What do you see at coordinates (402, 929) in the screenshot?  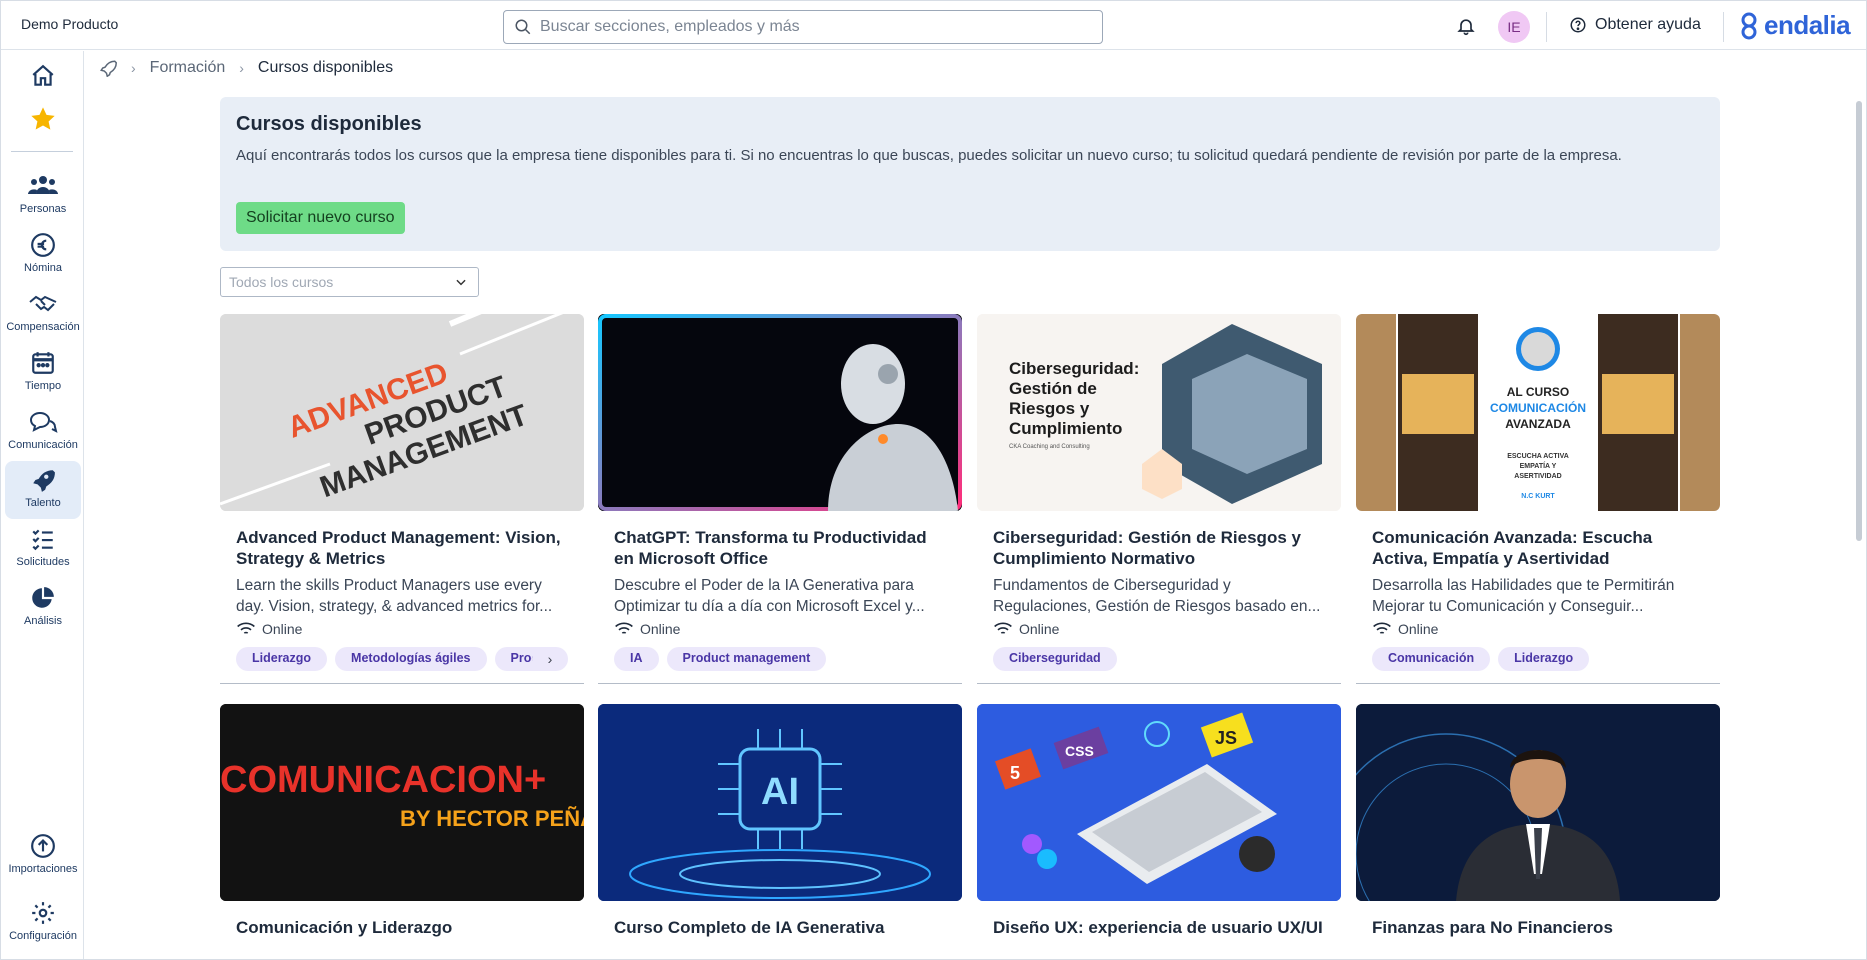 I see `course-title: Comunicación y Liderazgo` at bounding box center [402, 929].